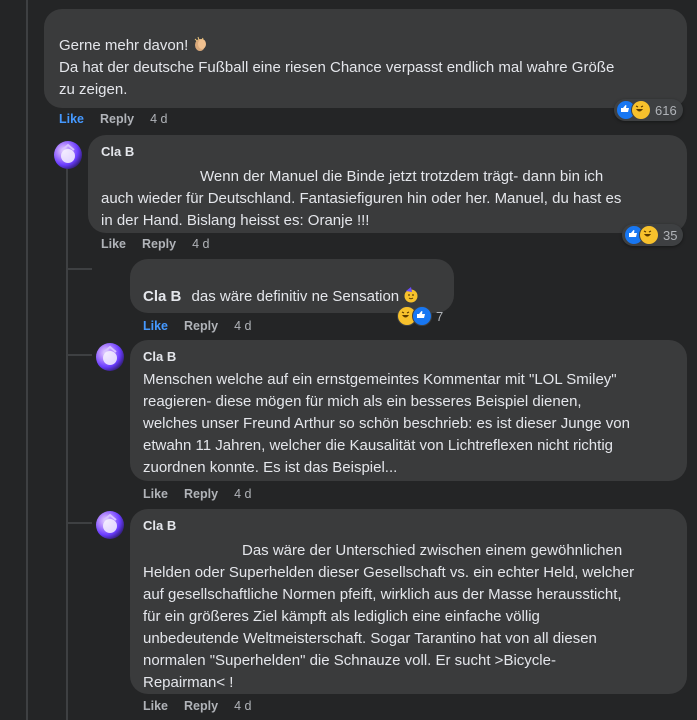 The width and height of the screenshot is (697, 720). I want to click on comment-text: Cla B das wäre definitiv ne Sensation, so click(292, 297).